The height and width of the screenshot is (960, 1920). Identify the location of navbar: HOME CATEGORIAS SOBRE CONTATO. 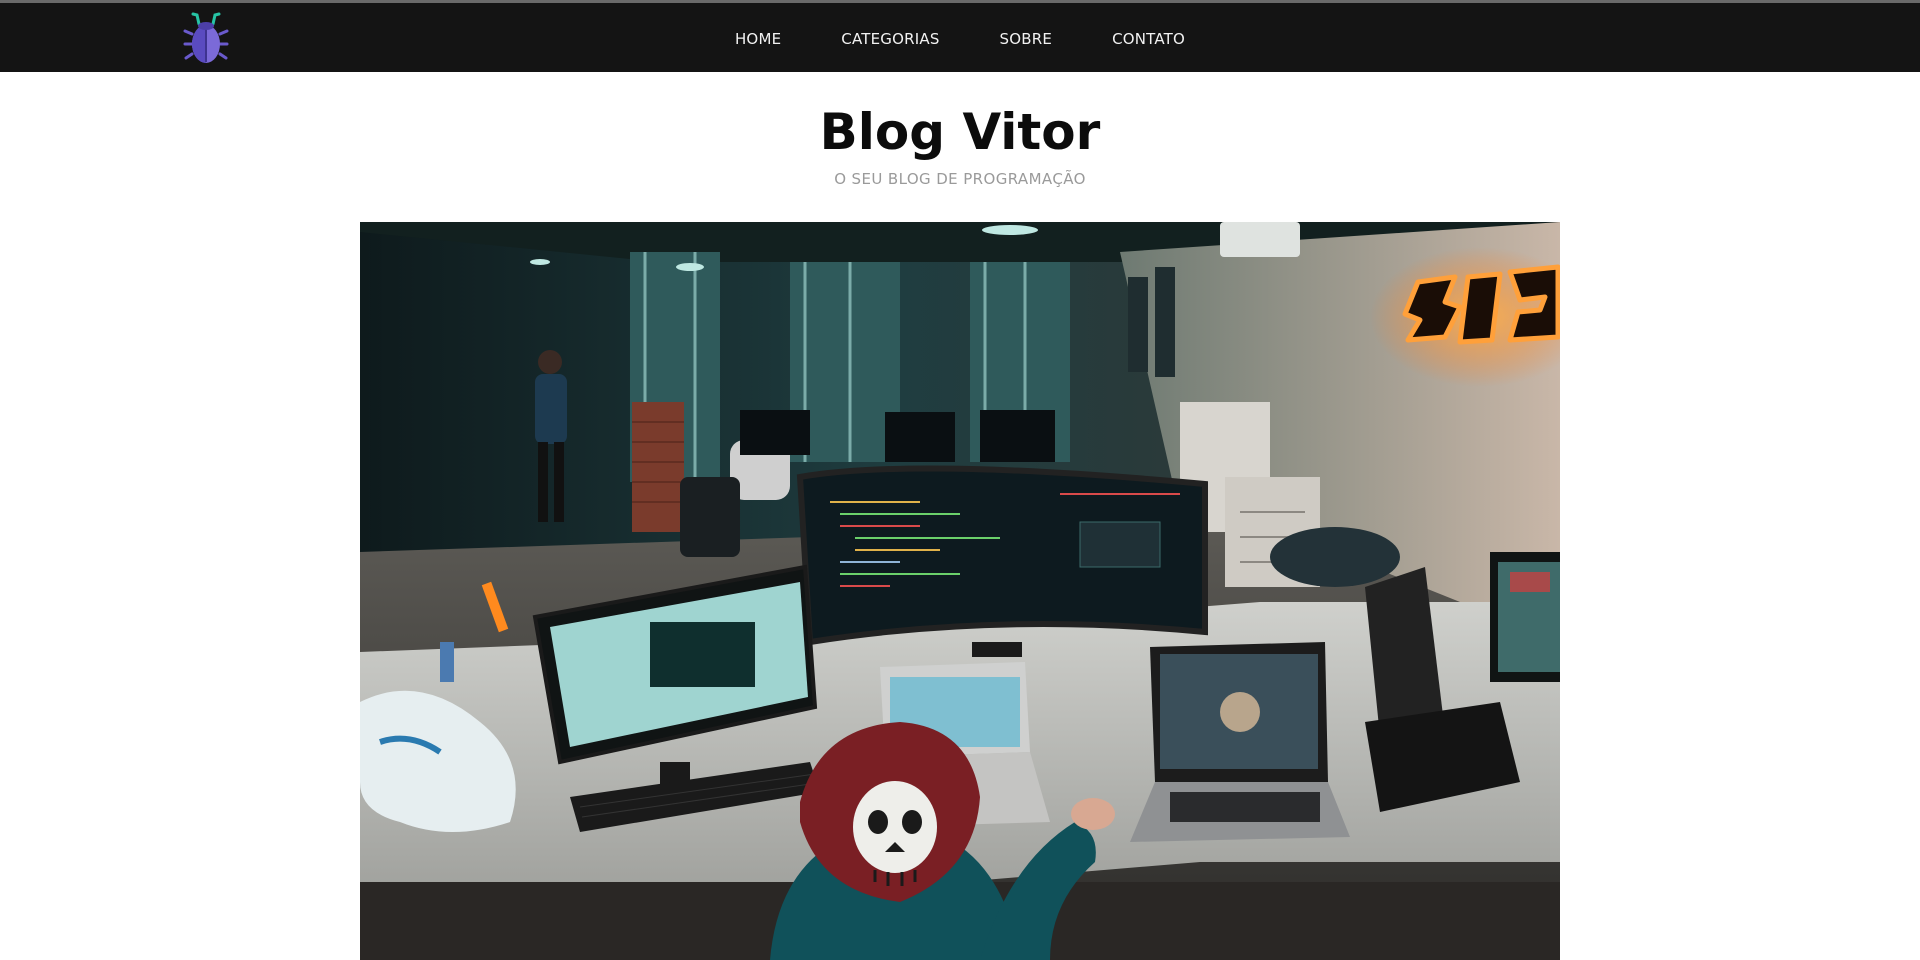
(960, 37).